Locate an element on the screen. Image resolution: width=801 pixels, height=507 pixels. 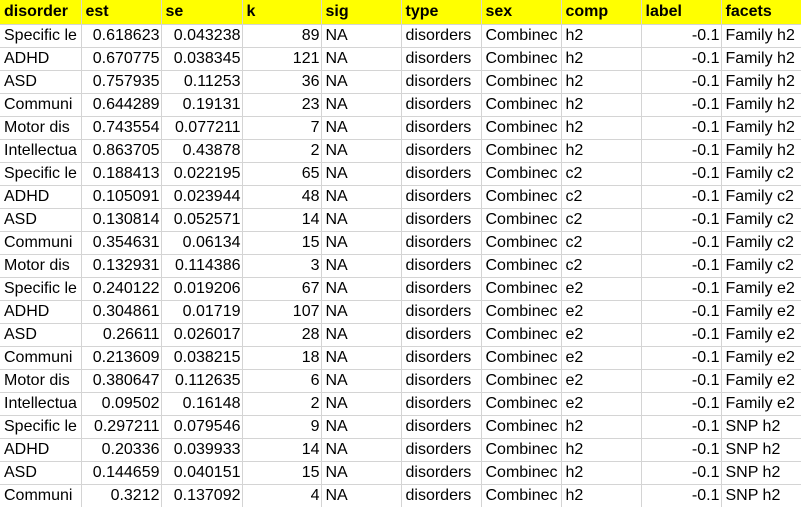
column-header-type: type is located at coordinates (441, 12).